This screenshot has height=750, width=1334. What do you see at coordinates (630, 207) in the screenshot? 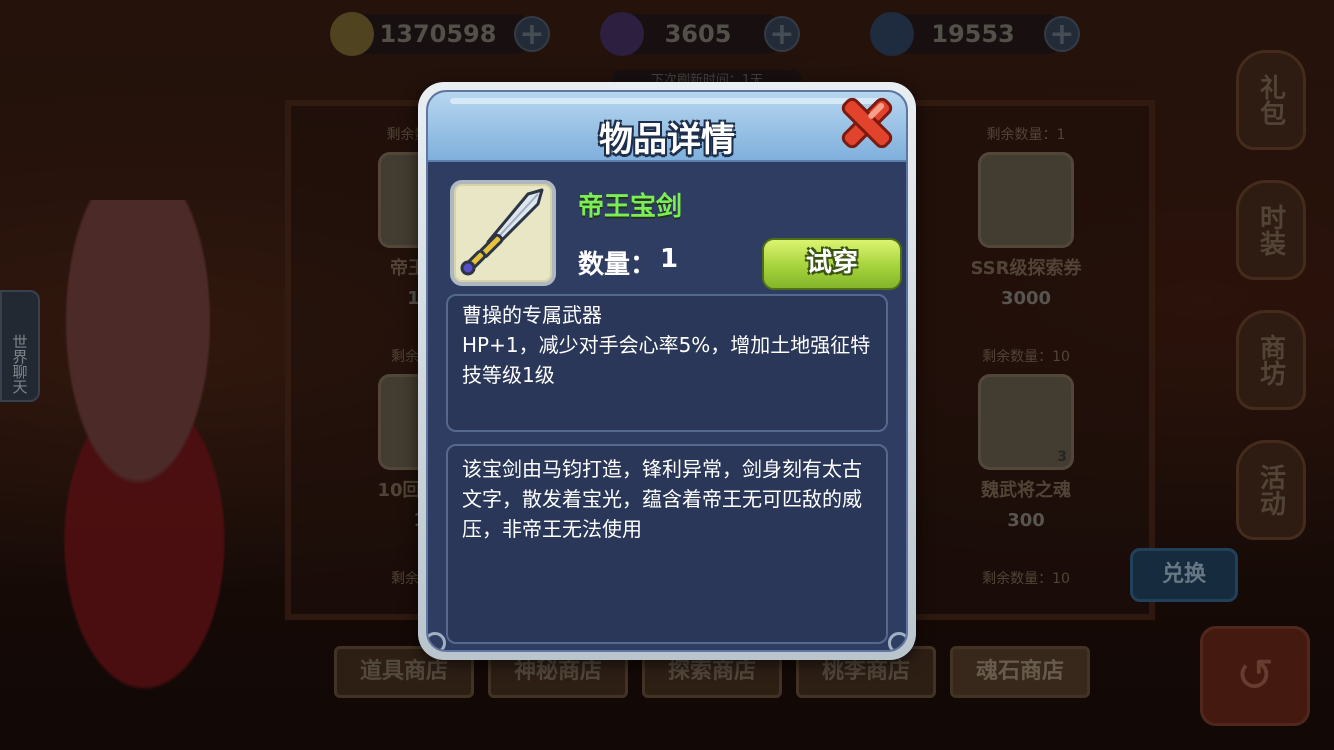
I see `item-name: 帝王宝剑` at bounding box center [630, 207].